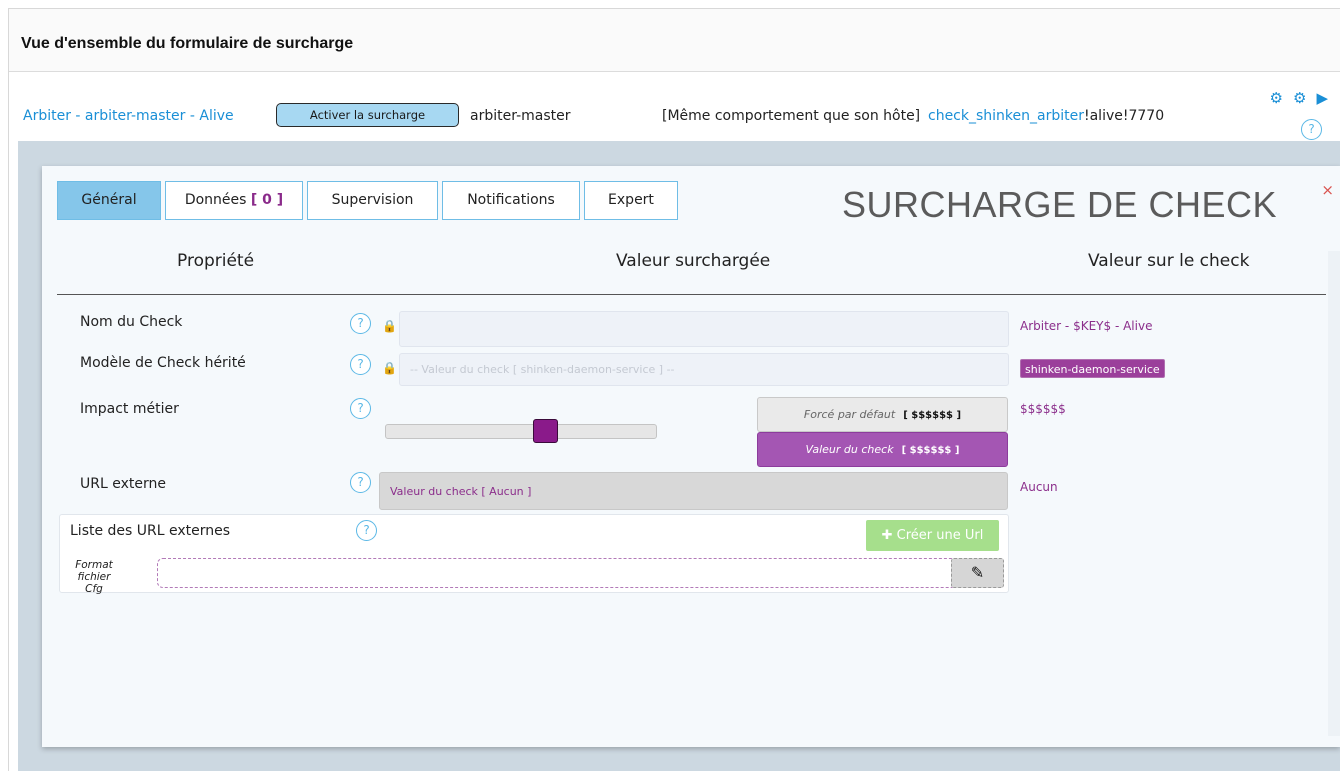 The width and height of the screenshot is (1340, 771). I want to click on forced-label: Forcé par défaut, so click(849, 414).